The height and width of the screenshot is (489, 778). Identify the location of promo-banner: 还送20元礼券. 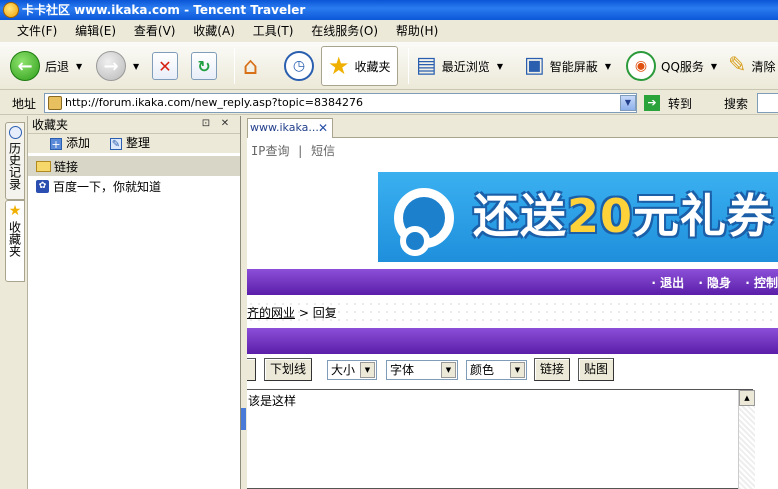
(578, 217).